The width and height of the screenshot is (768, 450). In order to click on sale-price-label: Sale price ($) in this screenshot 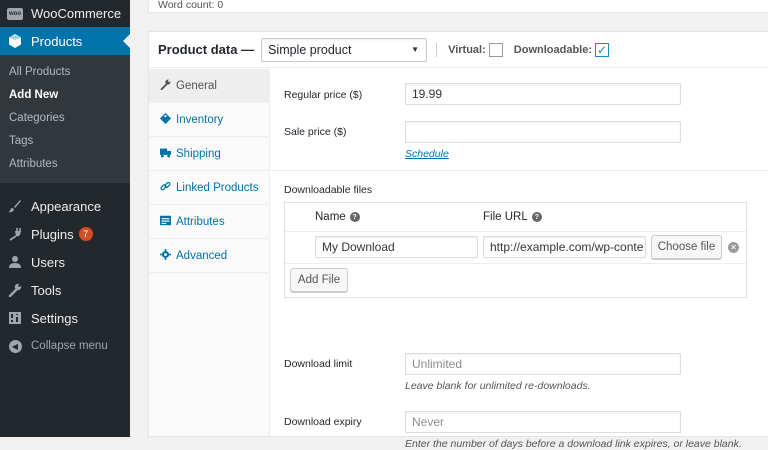, I will do `click(315, 132)`.